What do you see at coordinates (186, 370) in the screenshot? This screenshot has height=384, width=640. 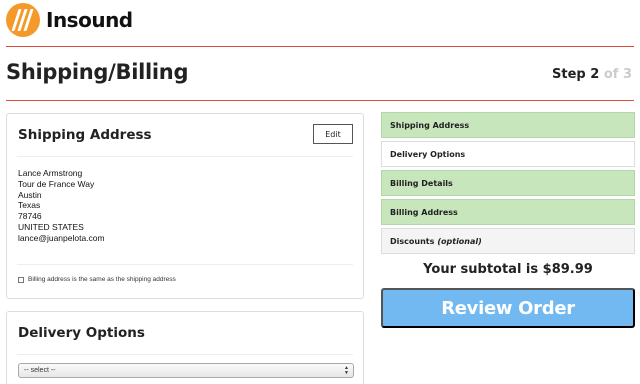 I see `delivery-options-select: -- select -- ▲ ▼` at bounding box center [186, 370].